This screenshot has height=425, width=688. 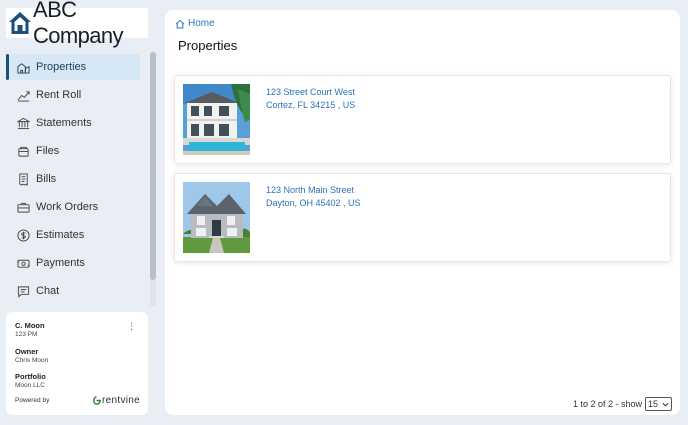 I want to click on sidebar-item-files: Files, so click(x=74, y=151).